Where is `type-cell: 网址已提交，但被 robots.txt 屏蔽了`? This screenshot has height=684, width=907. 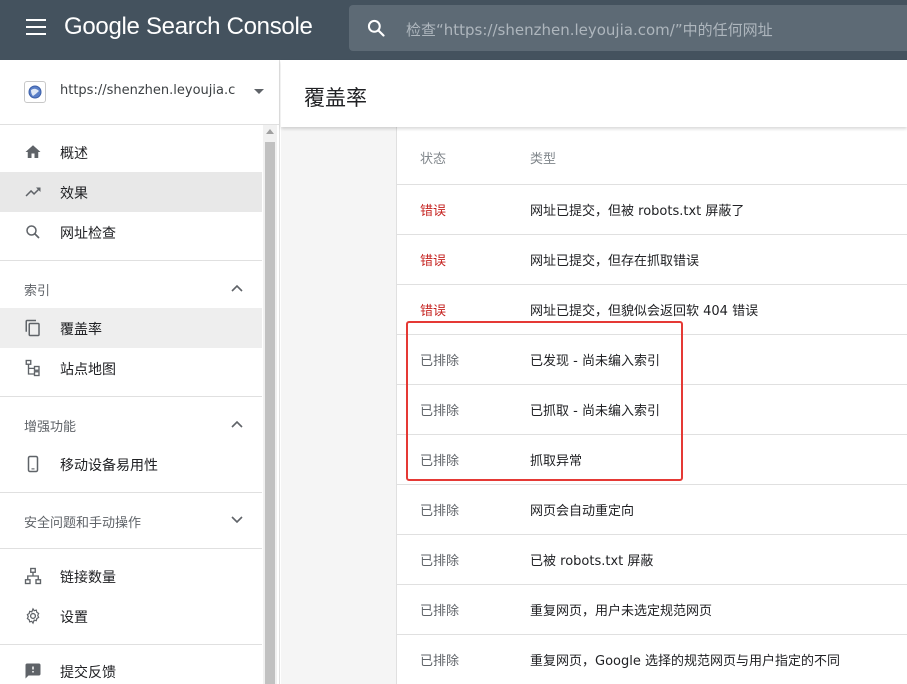
type-cell: 网址已提交，但被 robots.txt 屏蔽了 is located at coordinates (637, 211).